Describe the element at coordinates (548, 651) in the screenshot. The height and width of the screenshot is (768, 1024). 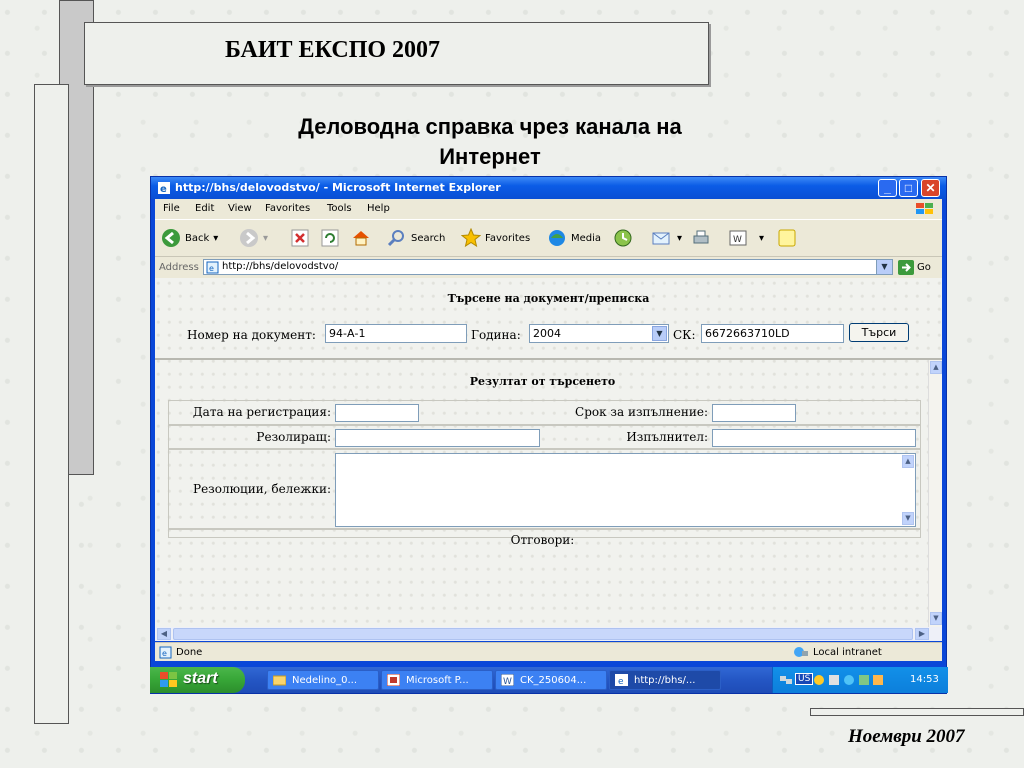
I see `status-bar: e Done Local intranet` at that location.